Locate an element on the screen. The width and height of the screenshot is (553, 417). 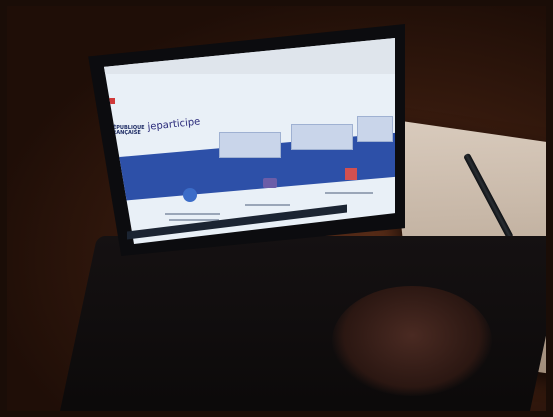
hand-on-keyboard is located at coordinates (412, 341).